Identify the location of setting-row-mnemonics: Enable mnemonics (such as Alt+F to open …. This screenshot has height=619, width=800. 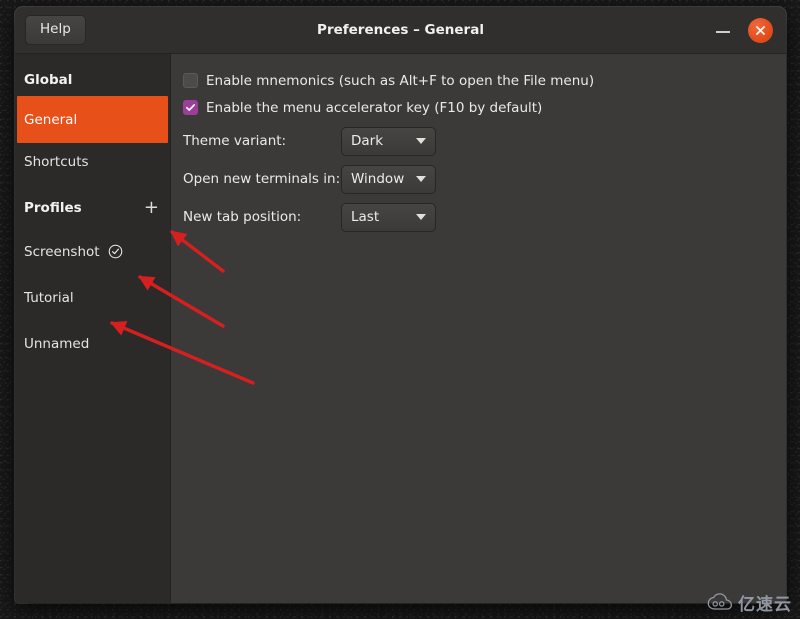
(484, 80).